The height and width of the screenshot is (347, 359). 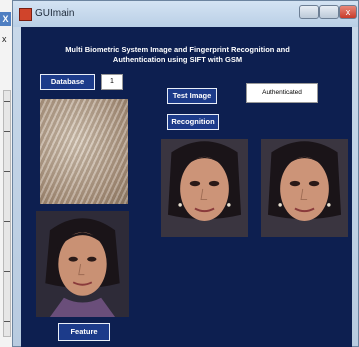 I want to click on title-line-2: Authentication using SIFT with GSM, so click(x=177, y=59).